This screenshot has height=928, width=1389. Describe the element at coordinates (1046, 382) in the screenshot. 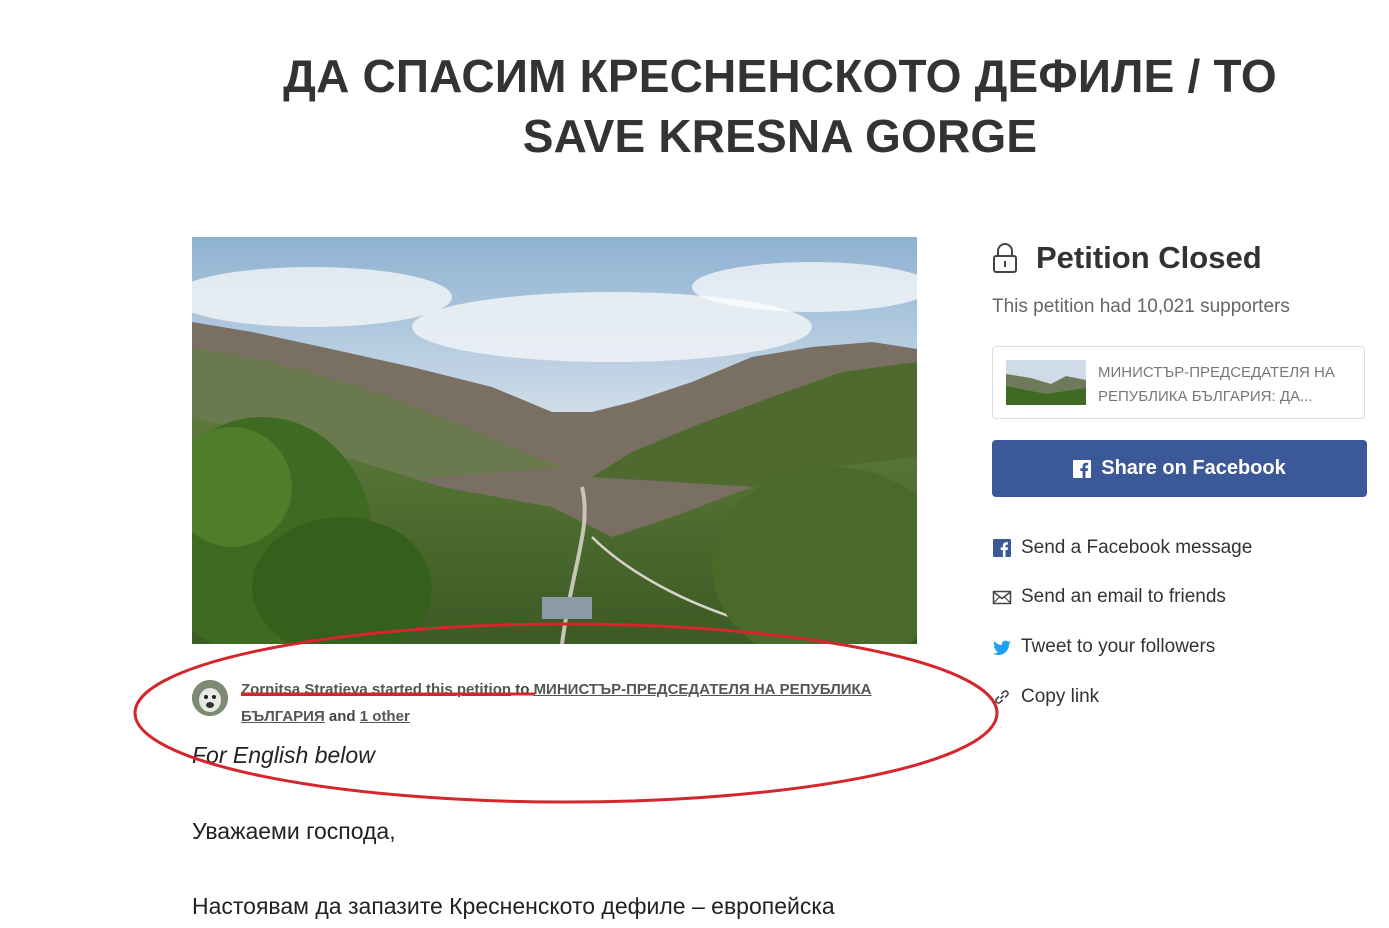

I see `card-thumbnail` at that location.